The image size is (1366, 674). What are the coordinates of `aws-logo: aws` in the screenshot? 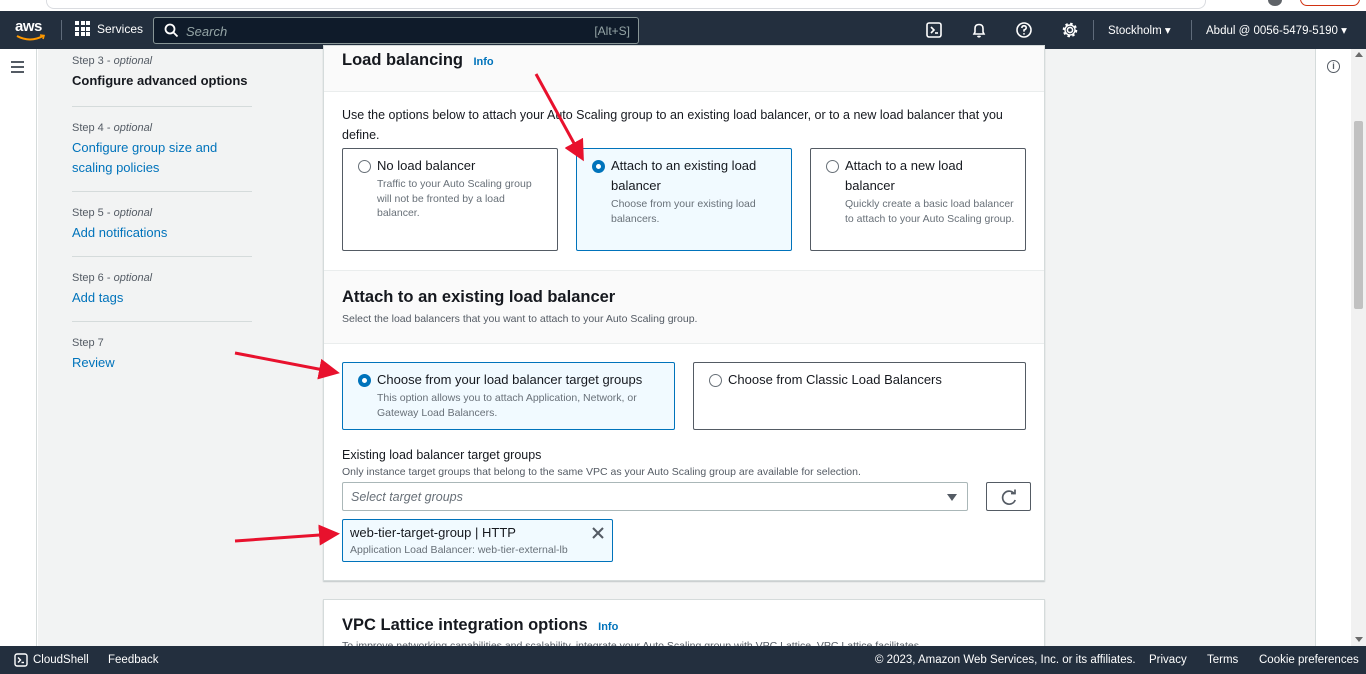 It's located at (31, 30).